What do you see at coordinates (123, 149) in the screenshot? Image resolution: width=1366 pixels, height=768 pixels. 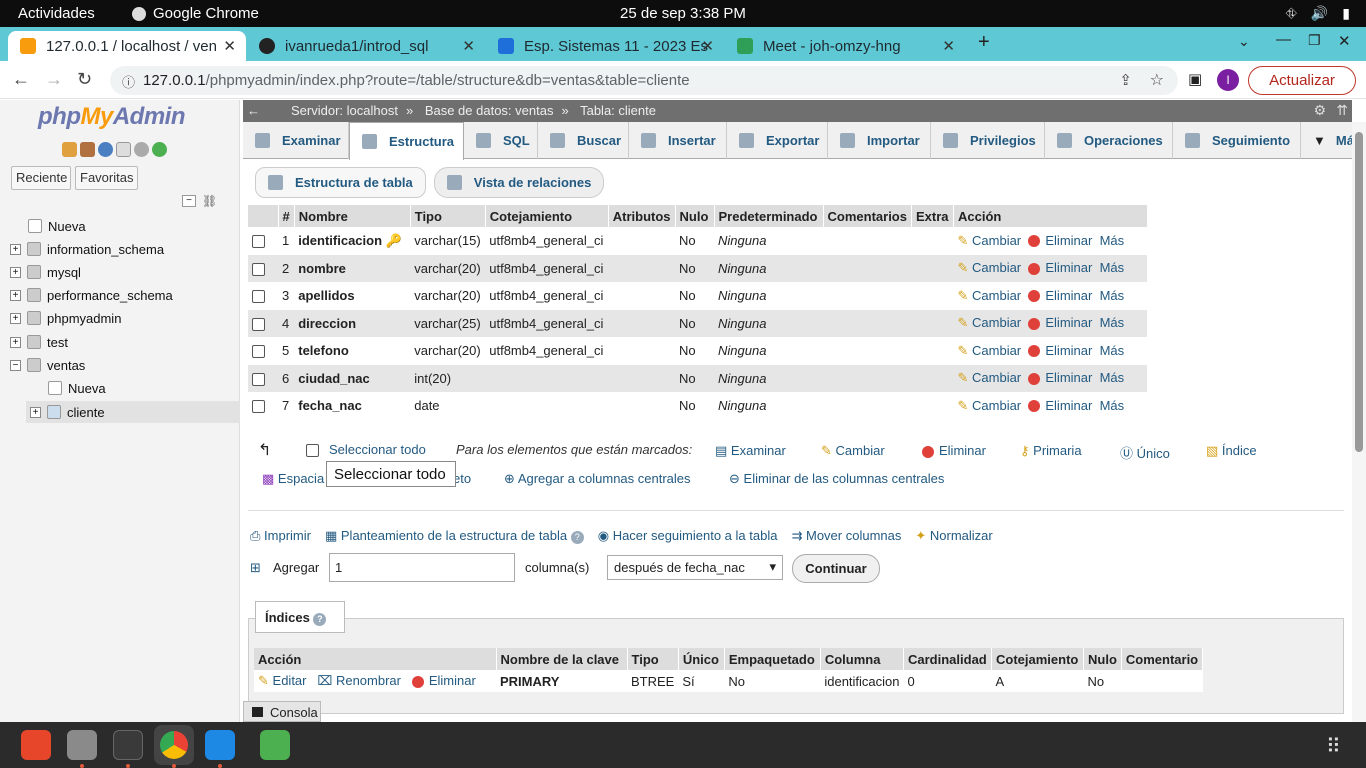 I see `docs-icon` at bounding box center [123, 149].